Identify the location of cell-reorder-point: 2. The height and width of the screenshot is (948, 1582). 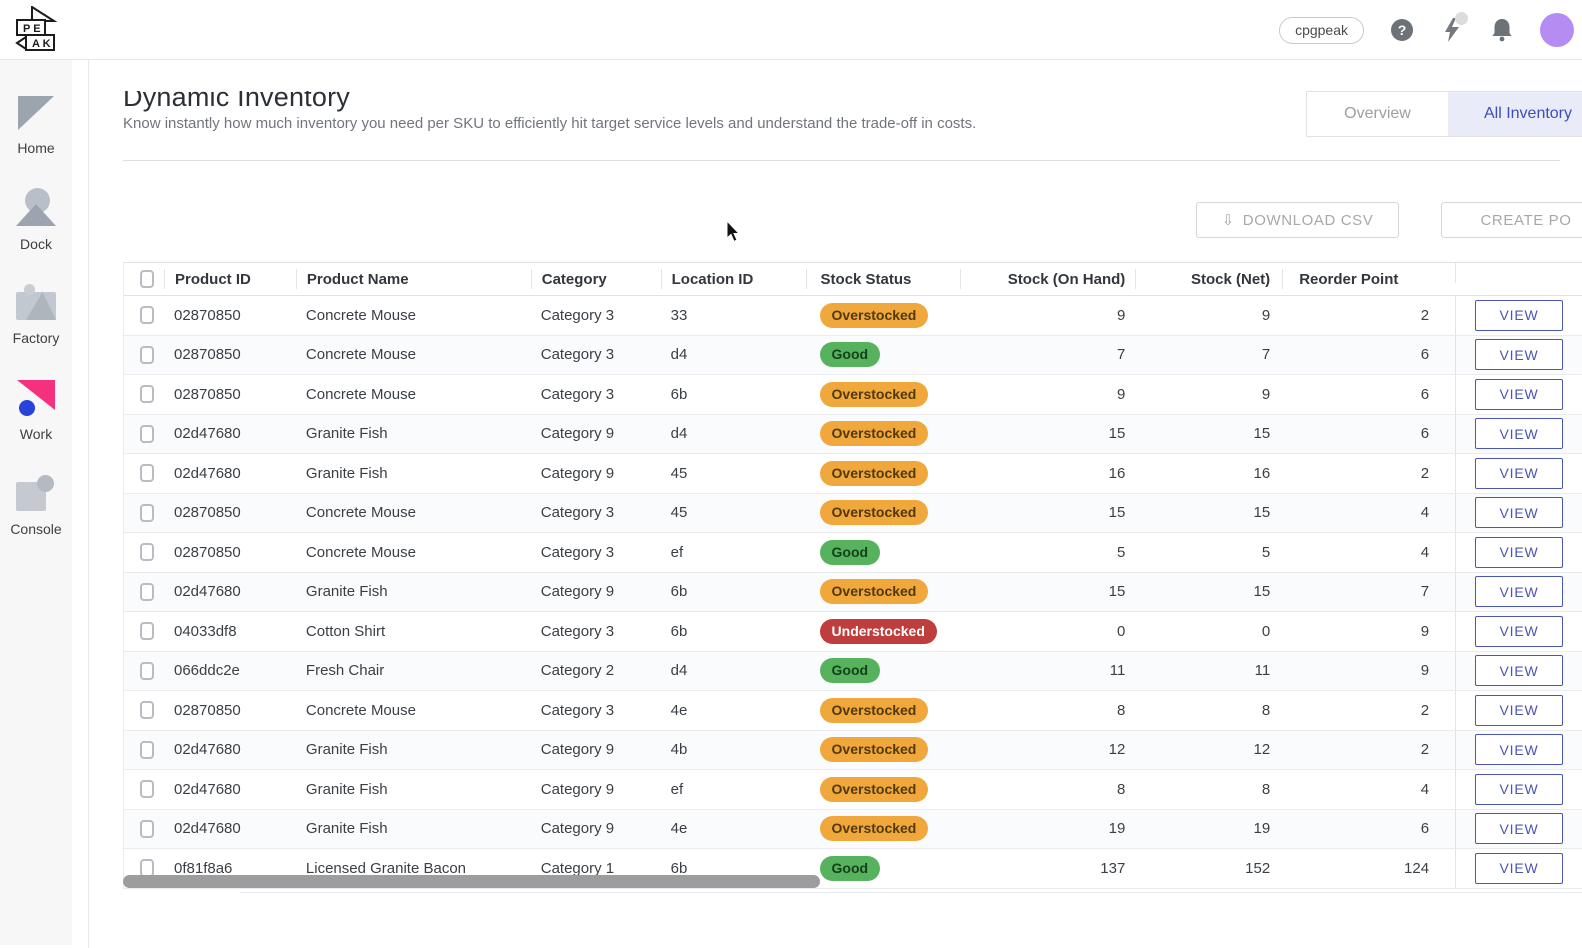
(1425, 710).